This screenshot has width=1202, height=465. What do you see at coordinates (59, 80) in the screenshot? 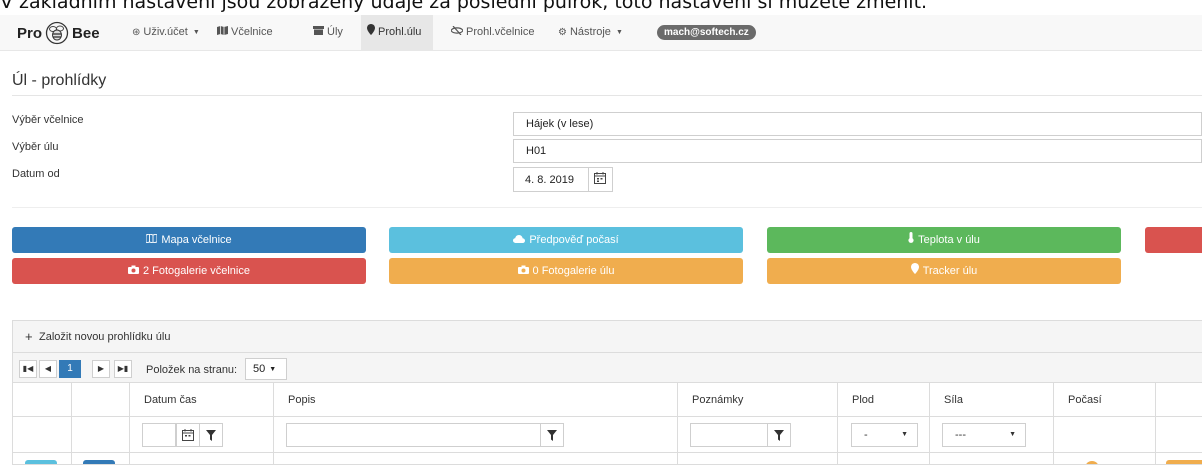
I see `page-title: Úl - prohlídky` at bounding box center [59, 80].